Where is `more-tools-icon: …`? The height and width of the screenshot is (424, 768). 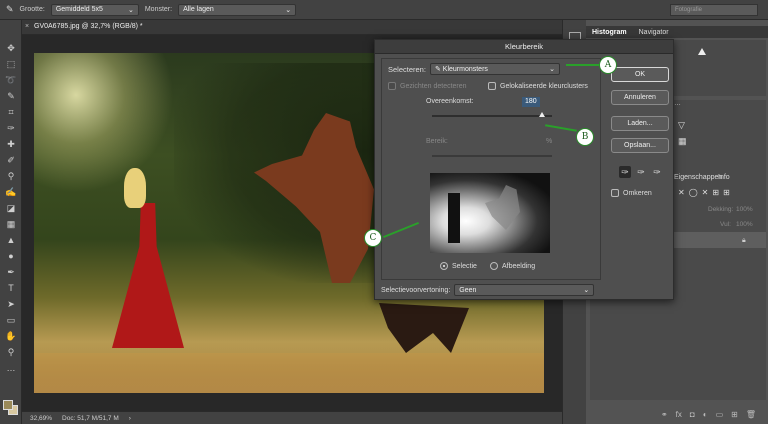 more-tools-icon: … is located at coordinates (11, 368).